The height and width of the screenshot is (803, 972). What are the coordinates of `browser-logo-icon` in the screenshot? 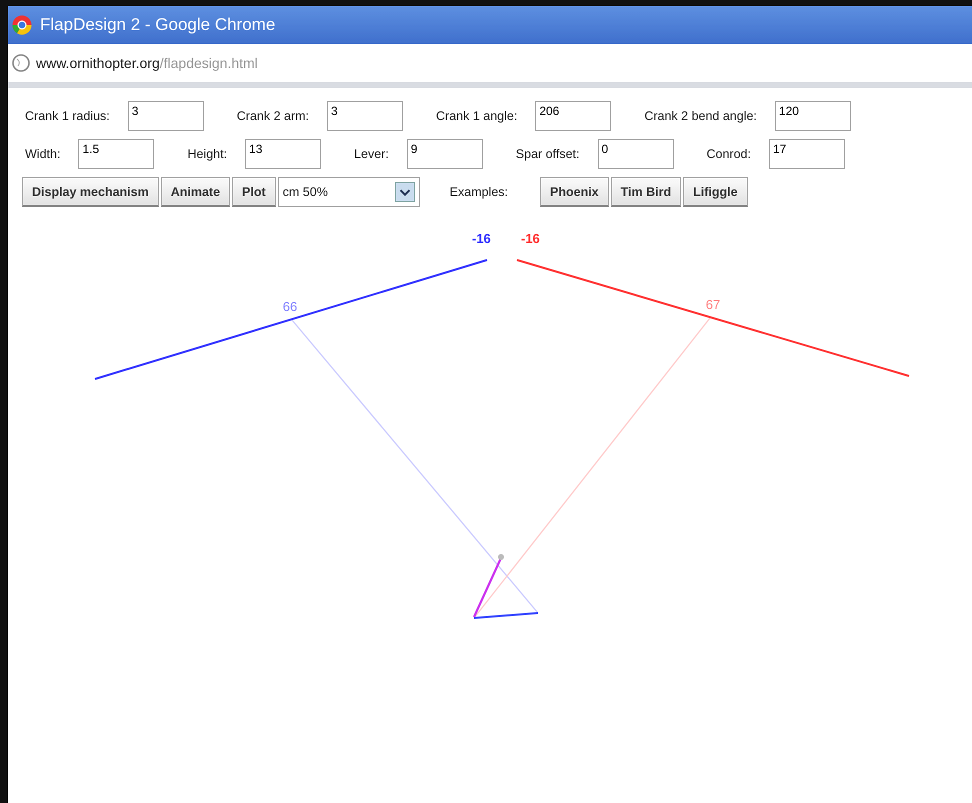 It's located at (22, 25).